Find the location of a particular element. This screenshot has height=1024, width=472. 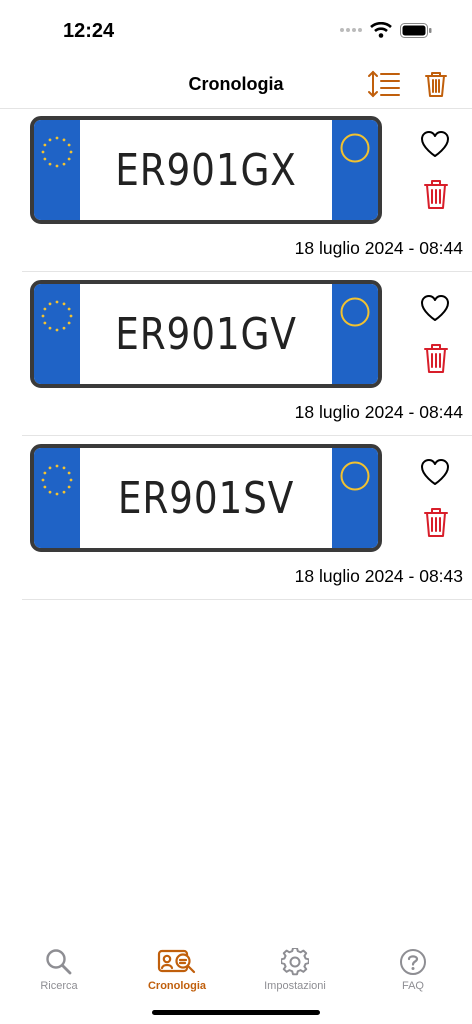

status-bar: 12:24 is located at coordinates (236, 30).